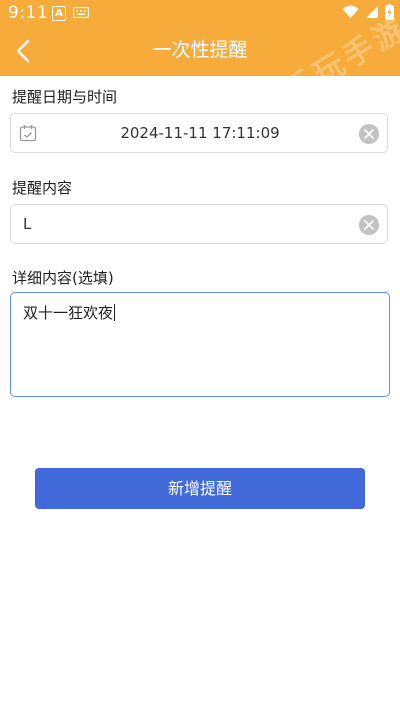 The image size is (400, 711). Describe the element at coordinates (27, 224) in the screenshot. I see `content-value: L` at that location.